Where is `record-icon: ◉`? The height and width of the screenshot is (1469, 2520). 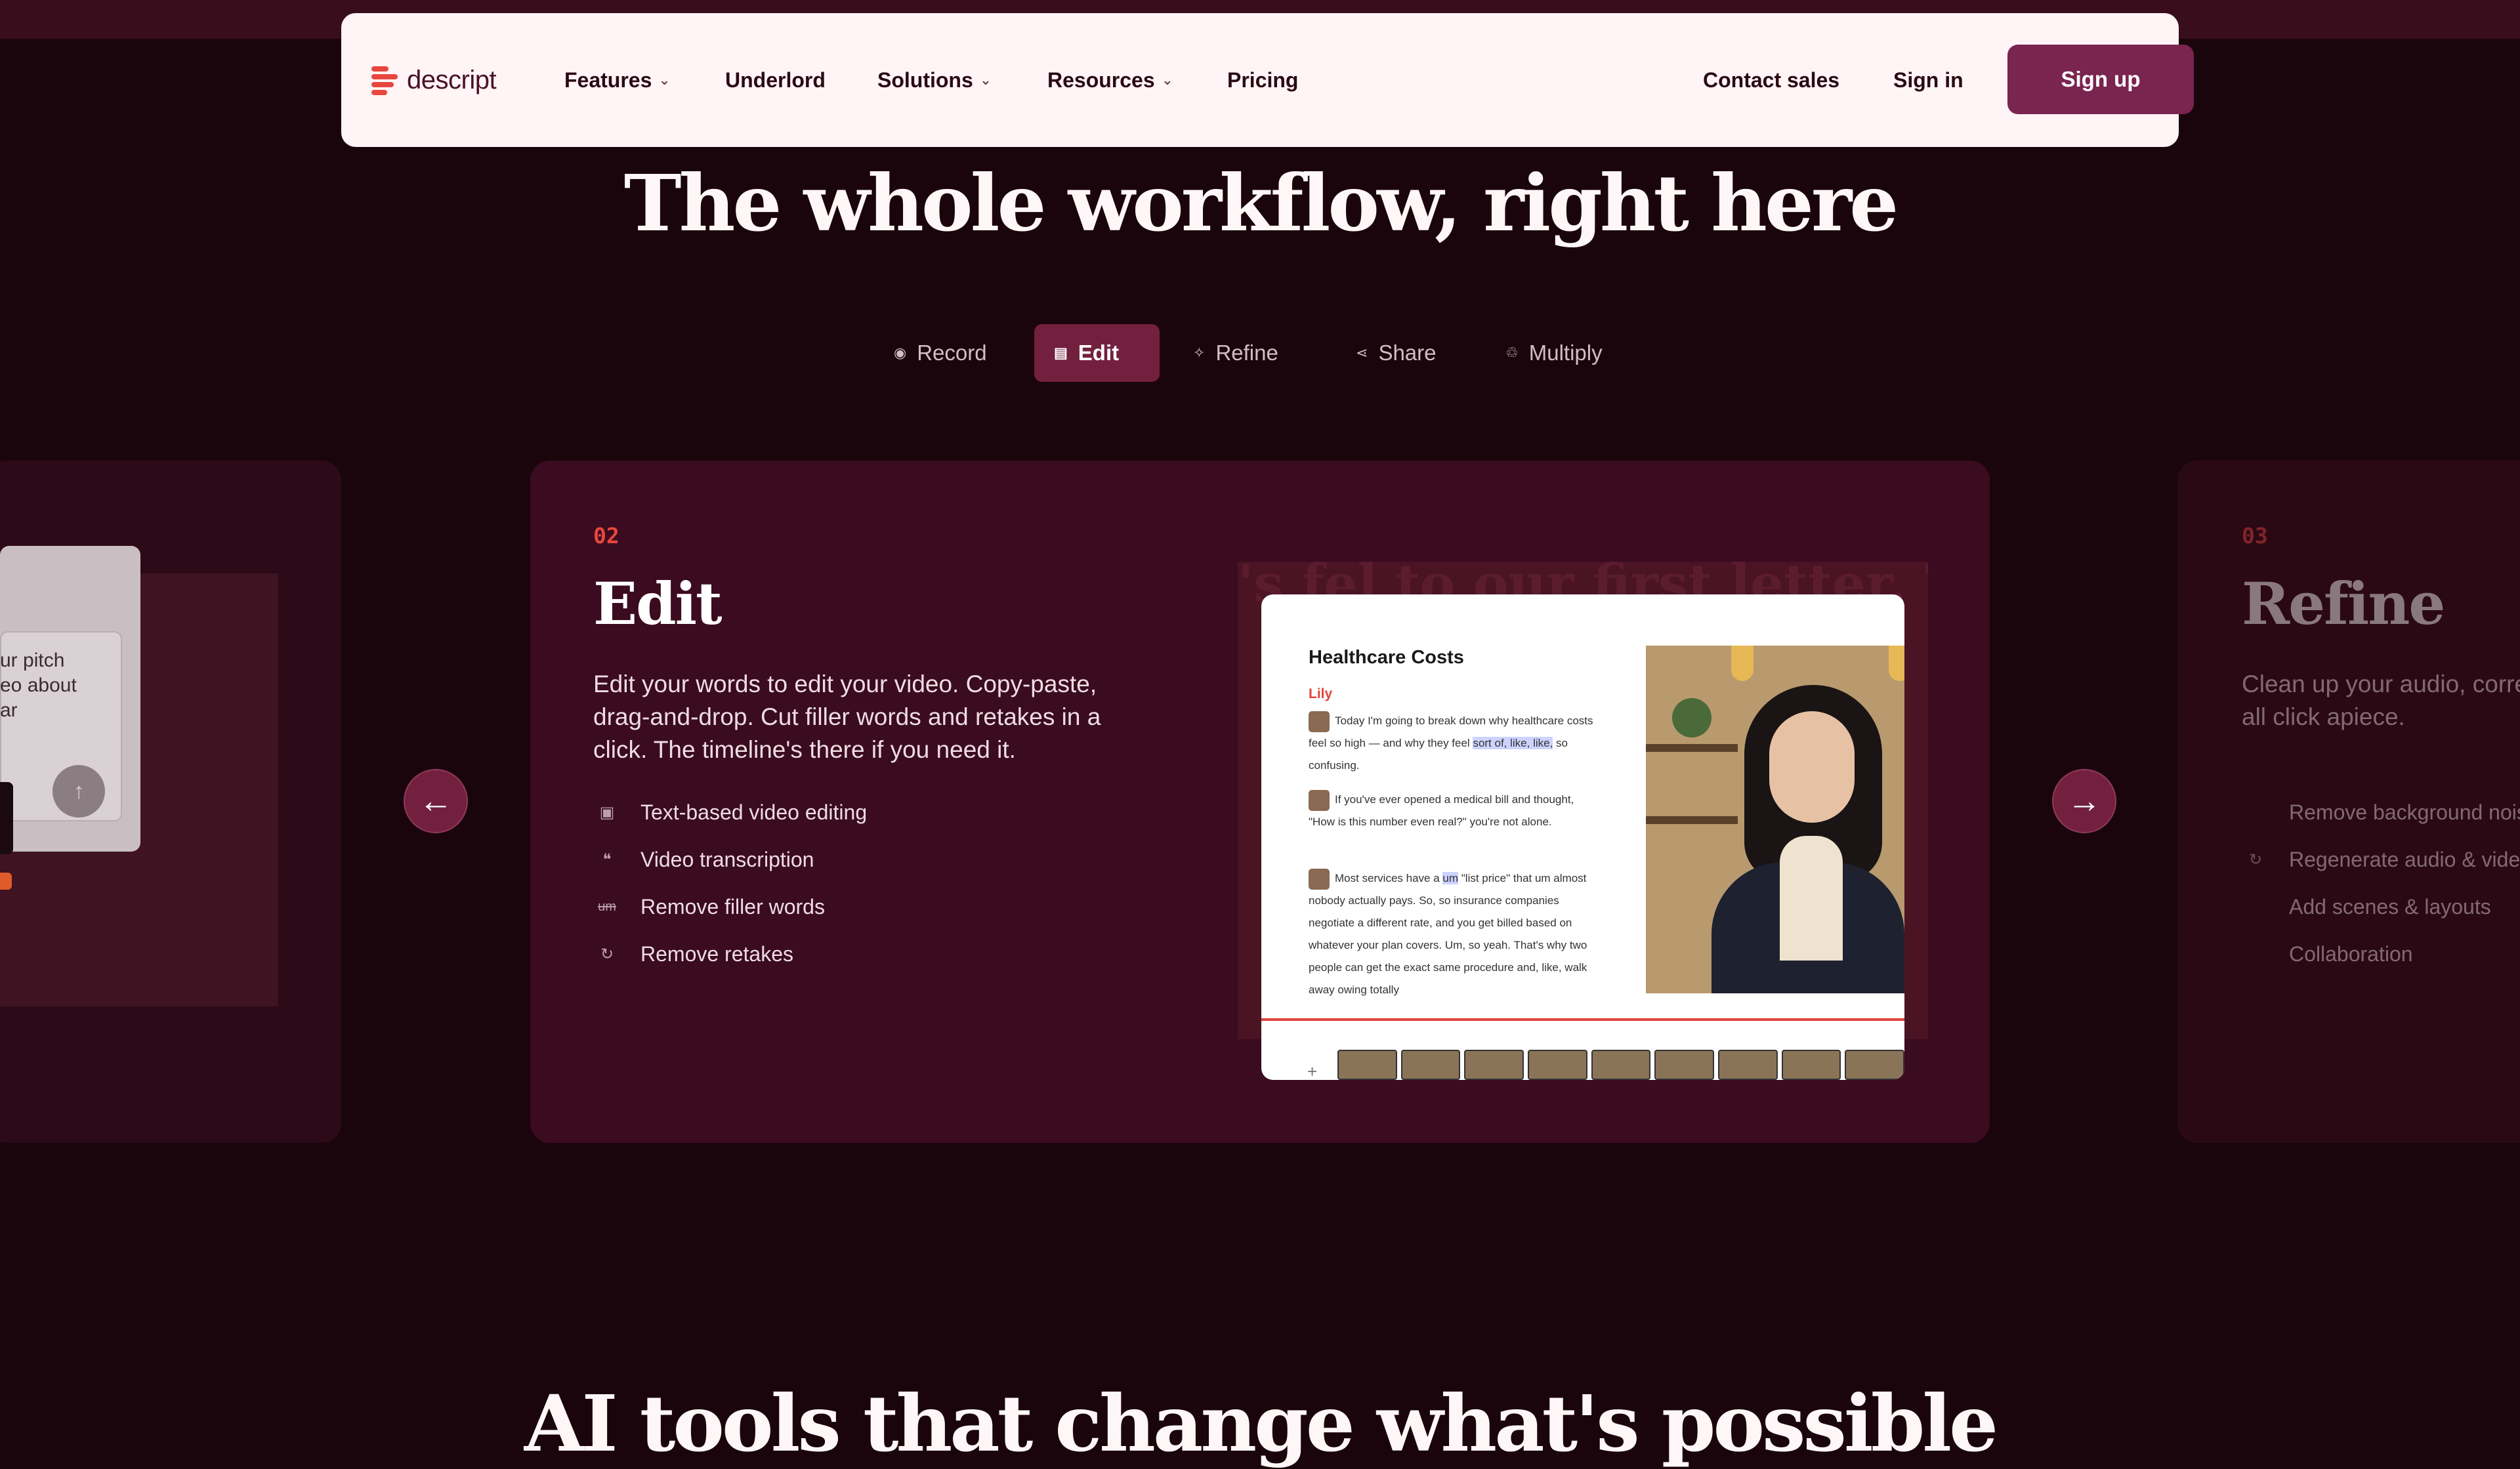 record-icon: ◉ is located at coordinates (900, 352).